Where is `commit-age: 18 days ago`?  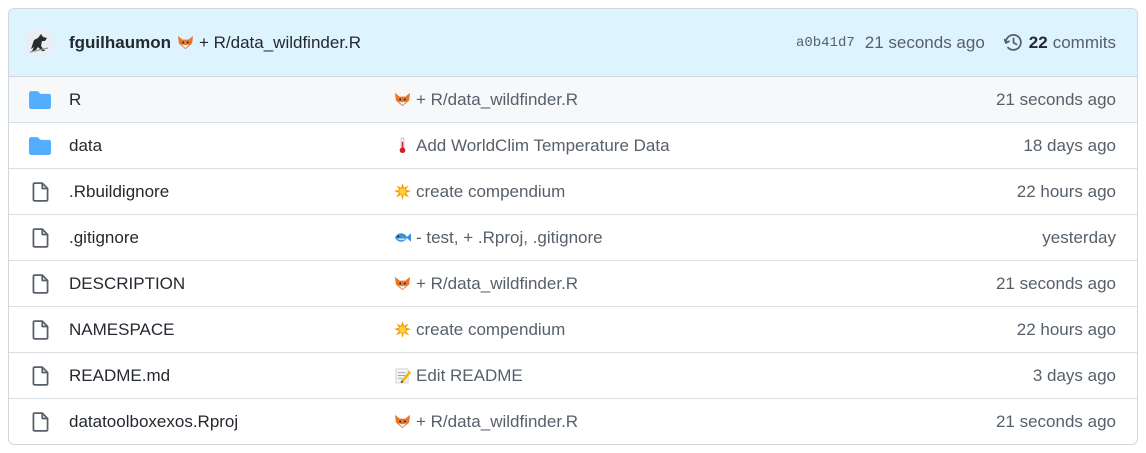 commit-age: 18 days ago is located at coordinates (1069, 145).